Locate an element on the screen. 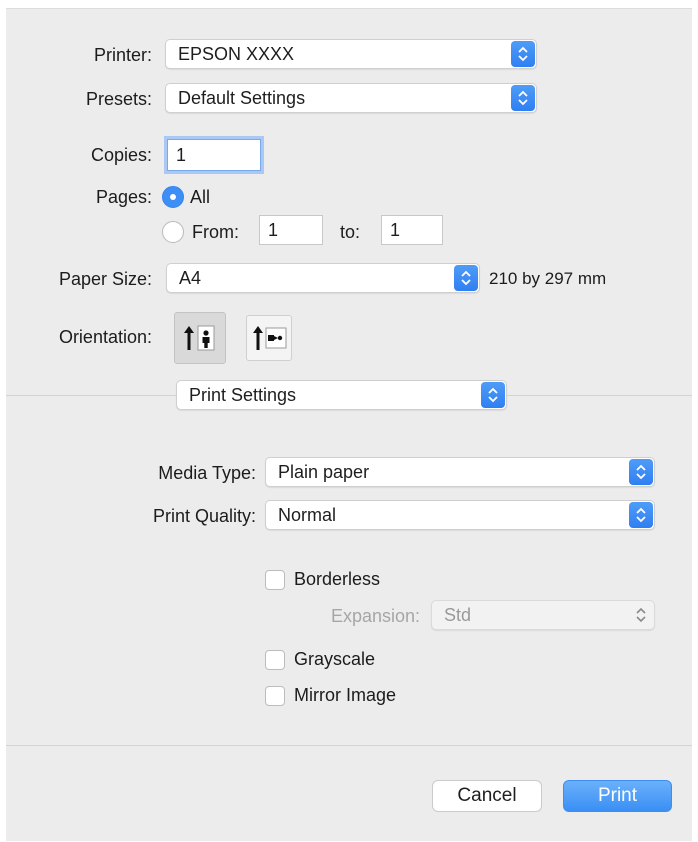 The image size is (698, 842). presets-value: Default Settings is located at coordinates (242, 98).